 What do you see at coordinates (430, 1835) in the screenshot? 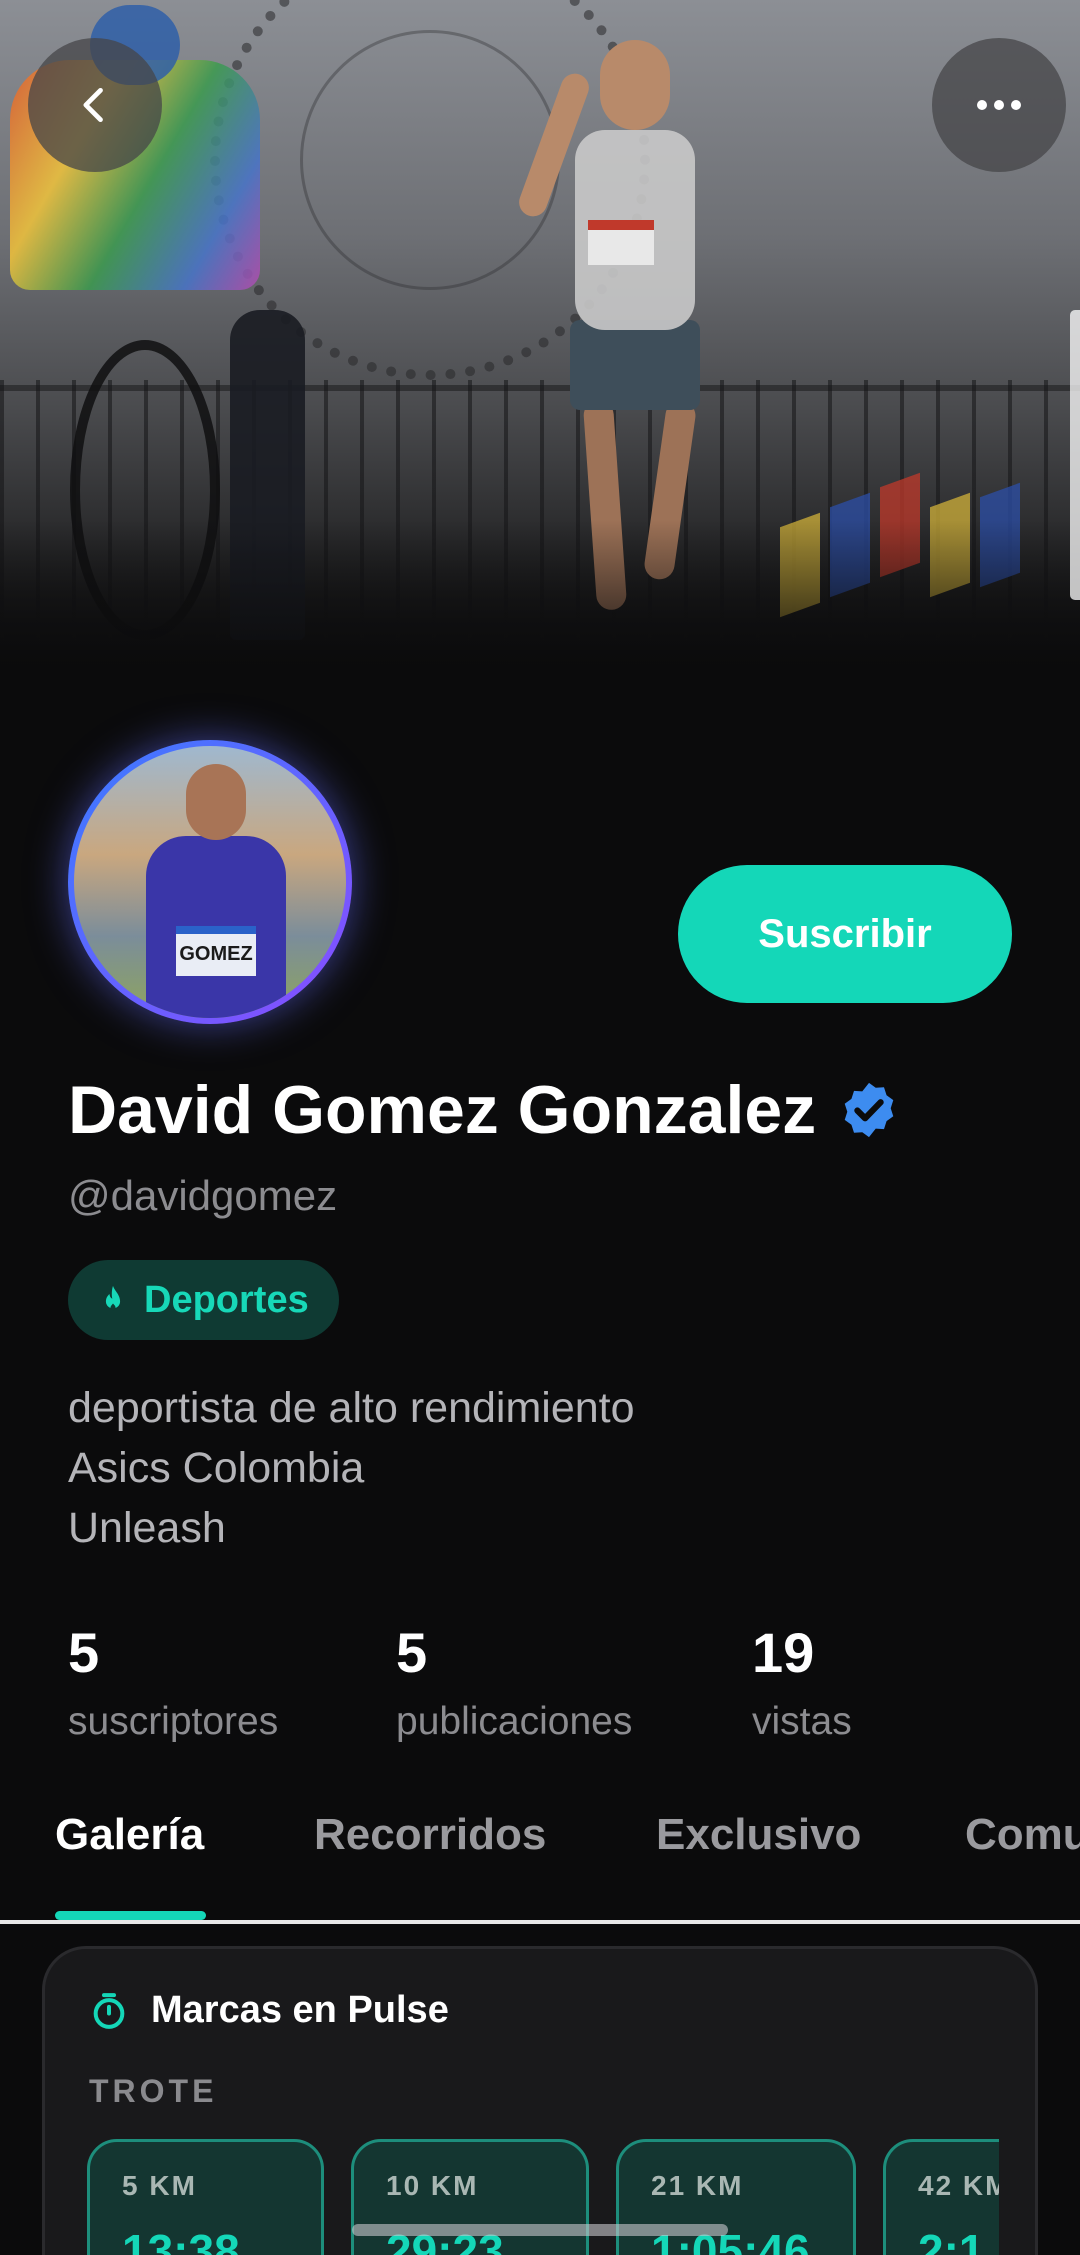
I see `tab-recorridos: Recorridos` at bounding box center [430, 1835].